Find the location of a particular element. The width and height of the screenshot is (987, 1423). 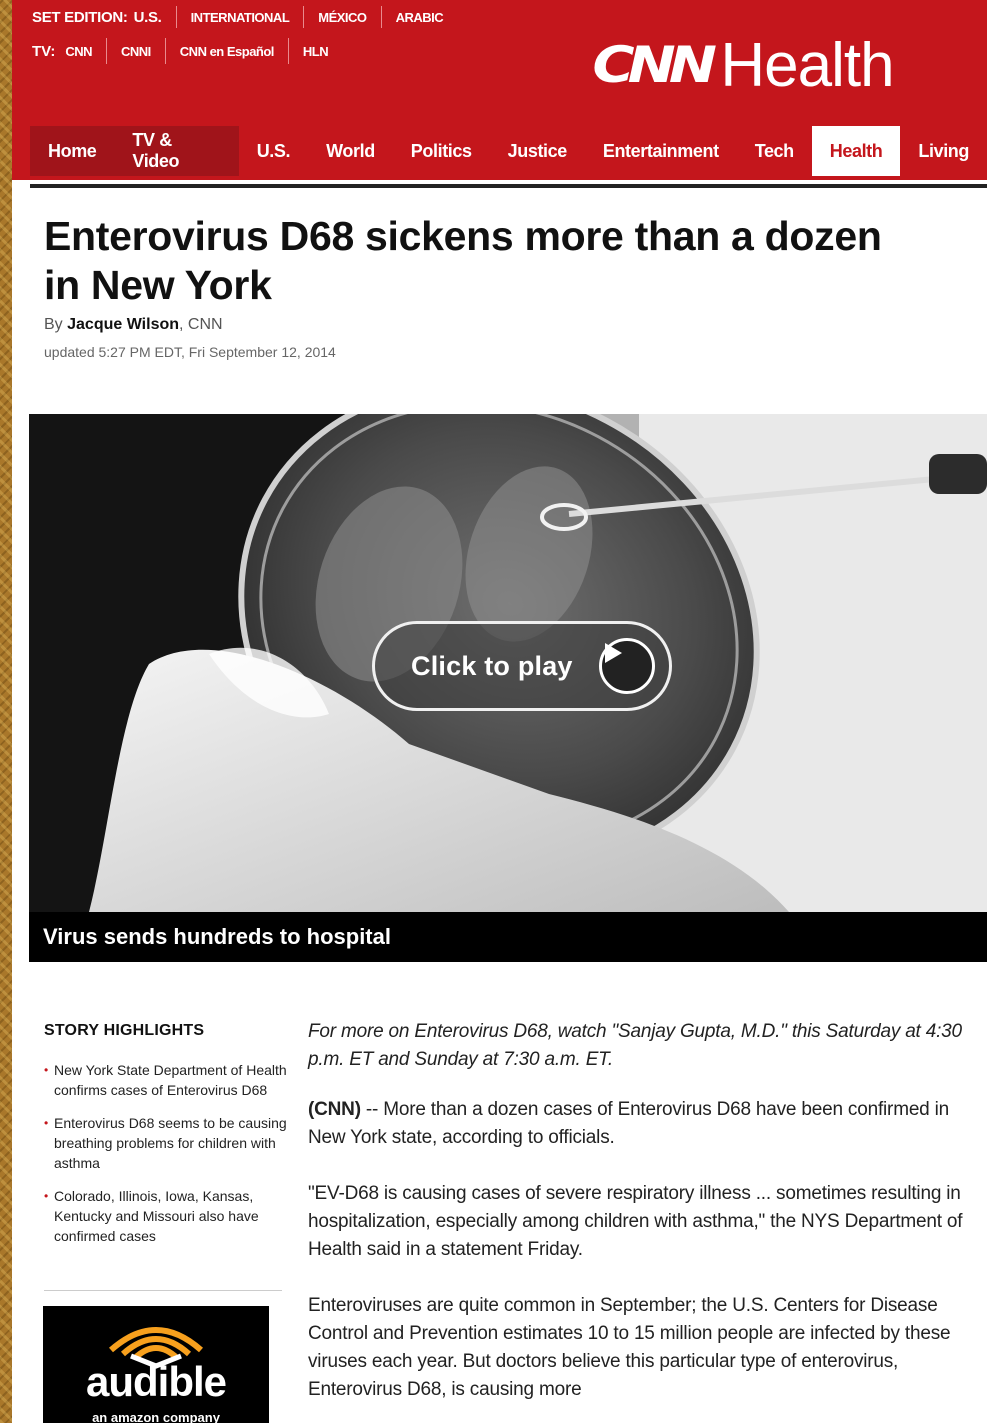

section-logo-text: Health is located at coordinates (807, 65).